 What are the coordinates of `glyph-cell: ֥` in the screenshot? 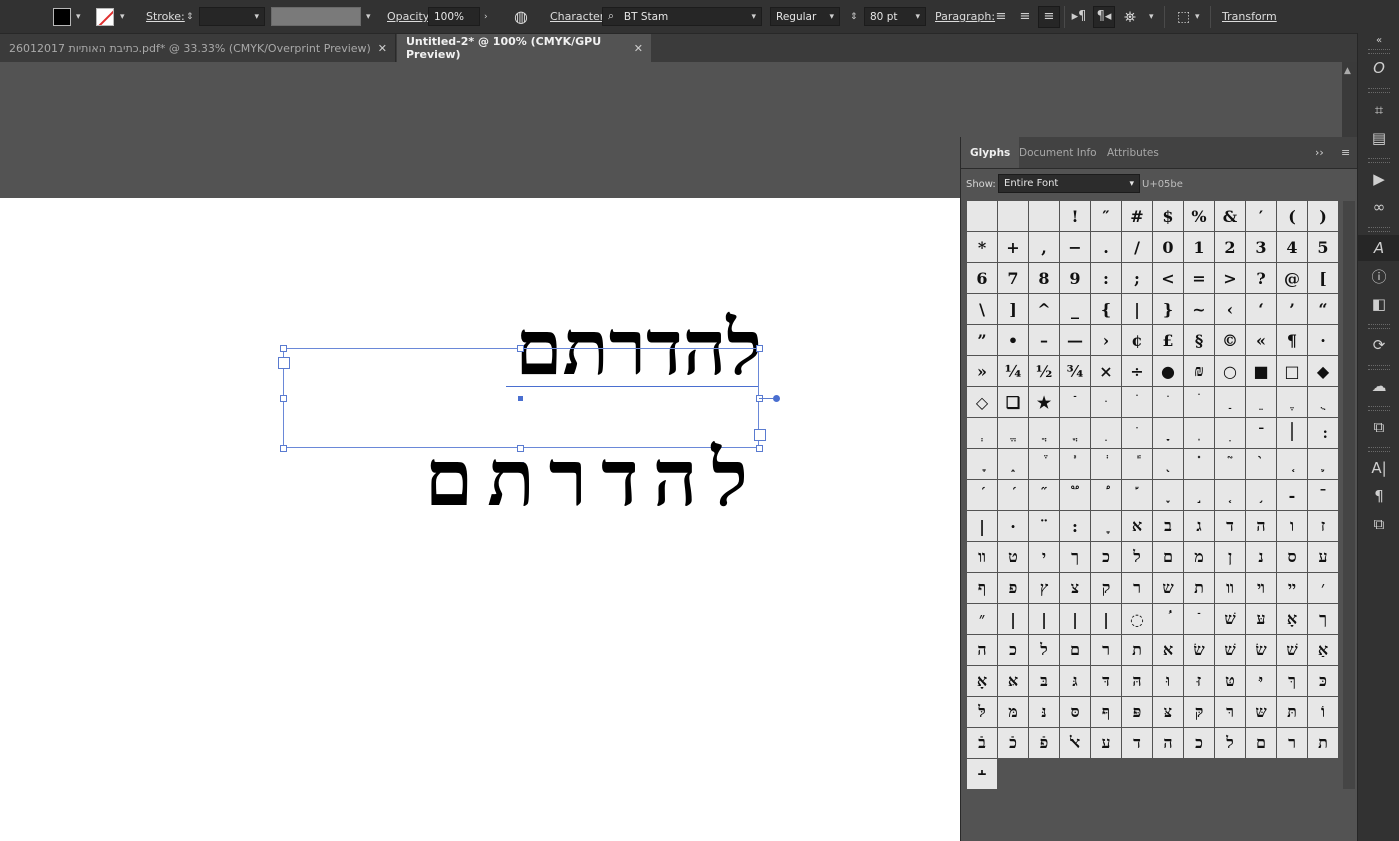 It's located at (1261, 495).